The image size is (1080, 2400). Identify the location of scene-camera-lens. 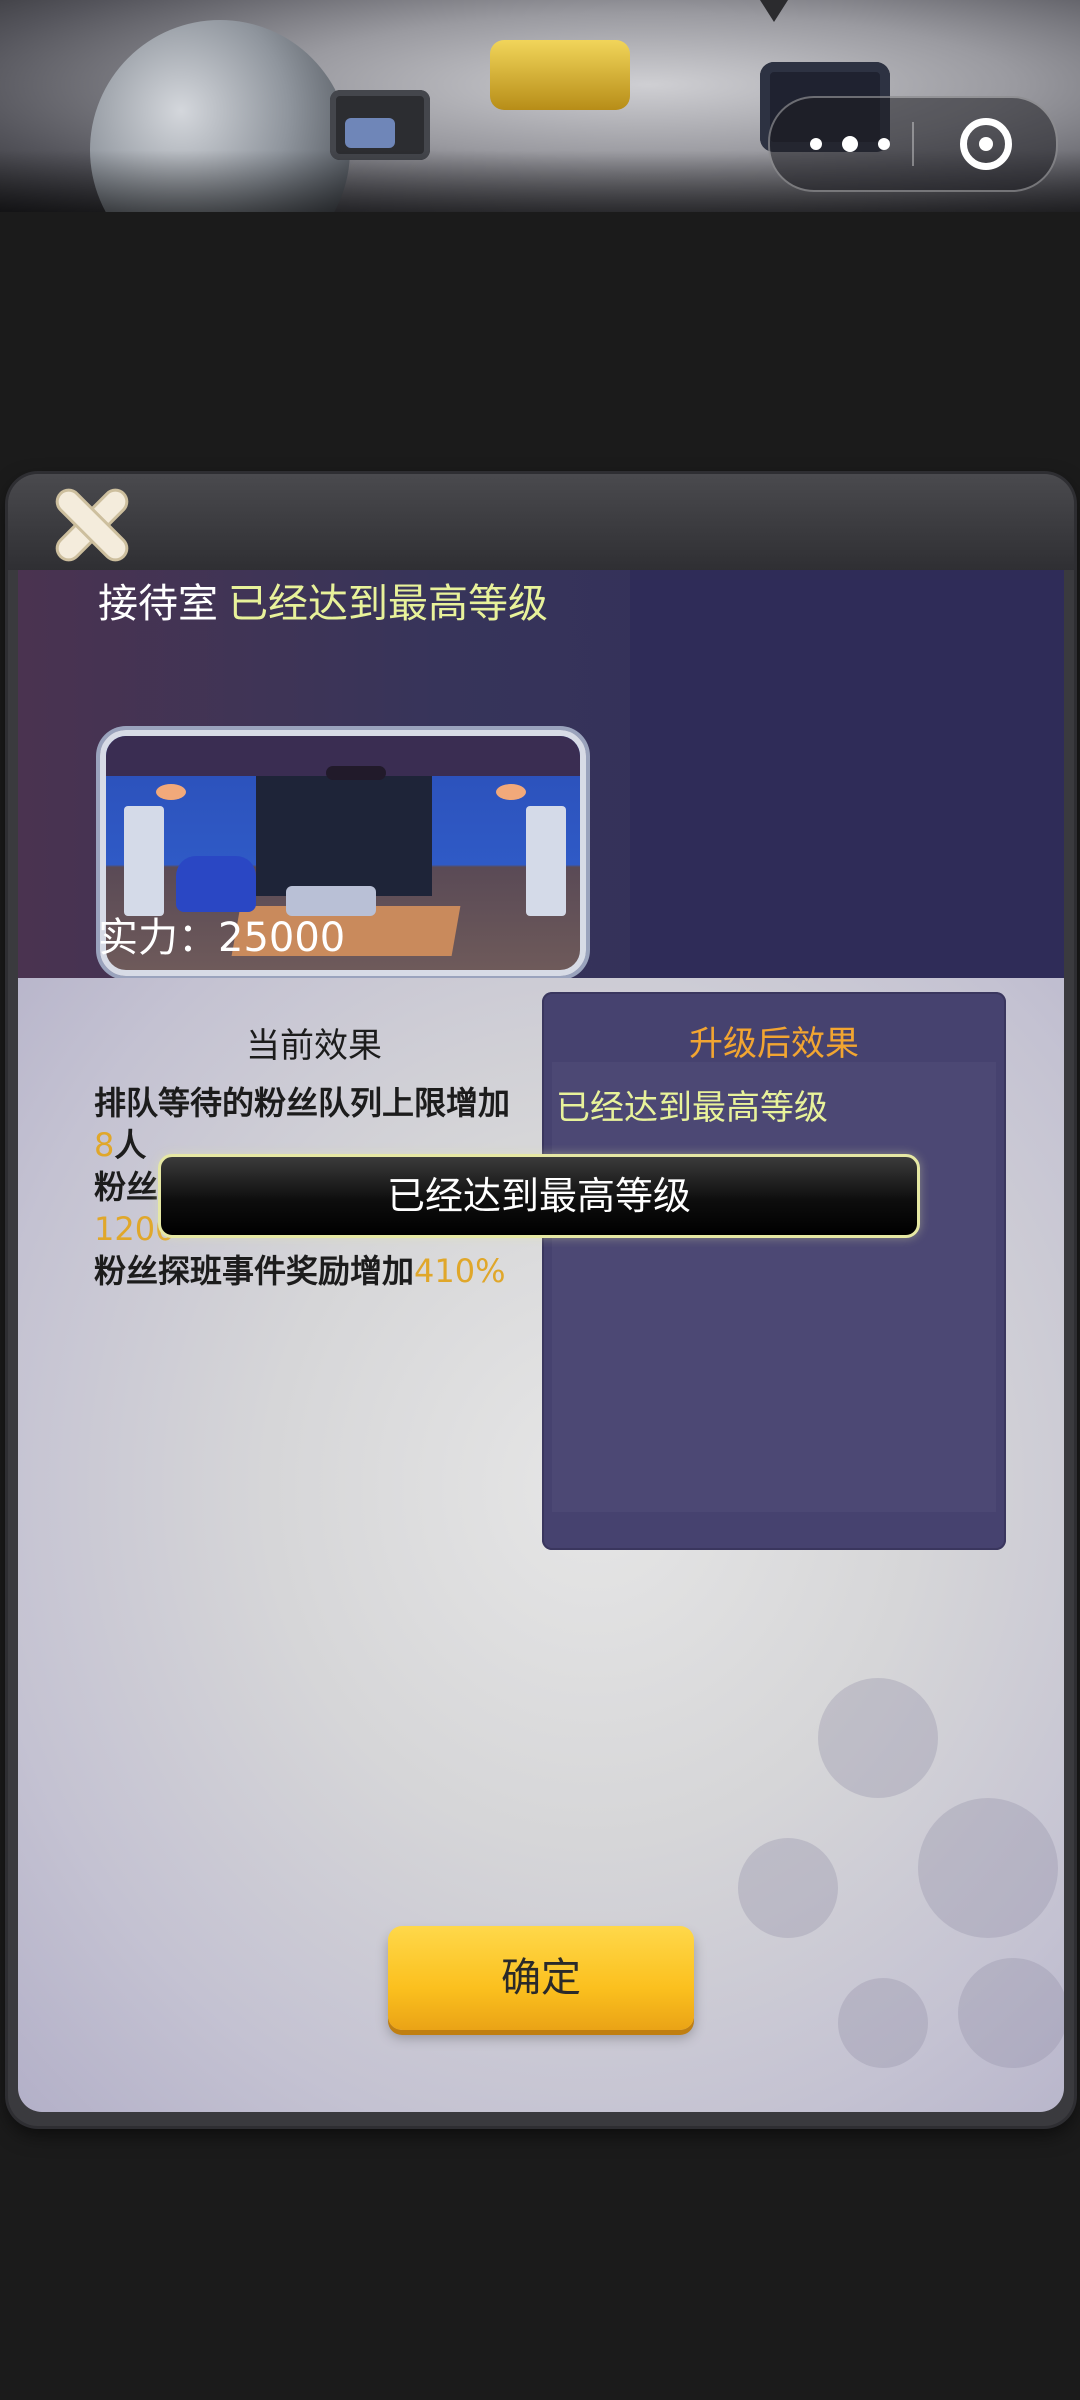
(370, 133).